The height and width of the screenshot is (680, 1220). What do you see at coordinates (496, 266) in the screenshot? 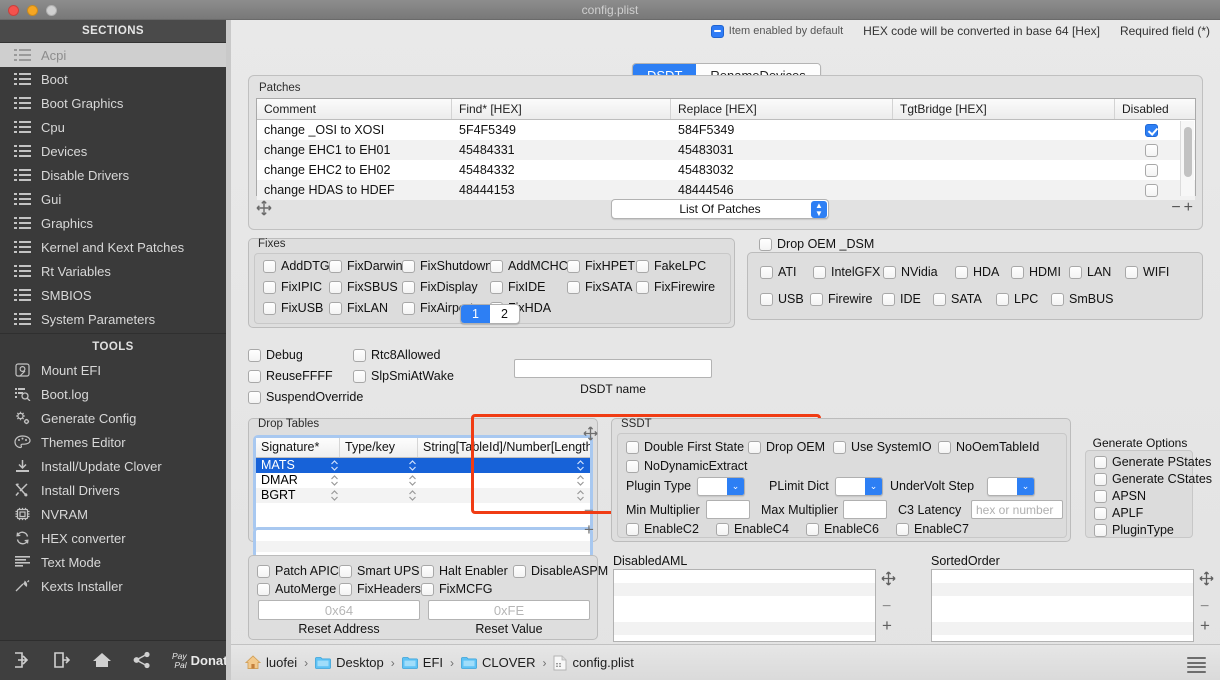
I see `fix-addmchc-checkbox` at bounding box center [496, 266].